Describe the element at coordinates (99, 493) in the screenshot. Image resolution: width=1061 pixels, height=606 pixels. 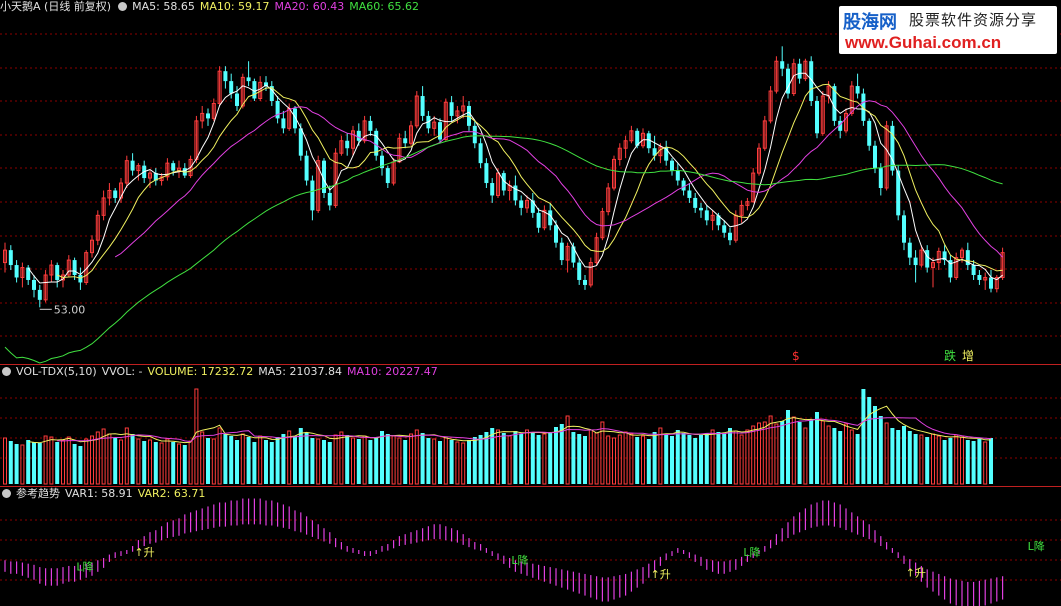
I see `var1-readout: VAR1: 58.91` at that location.